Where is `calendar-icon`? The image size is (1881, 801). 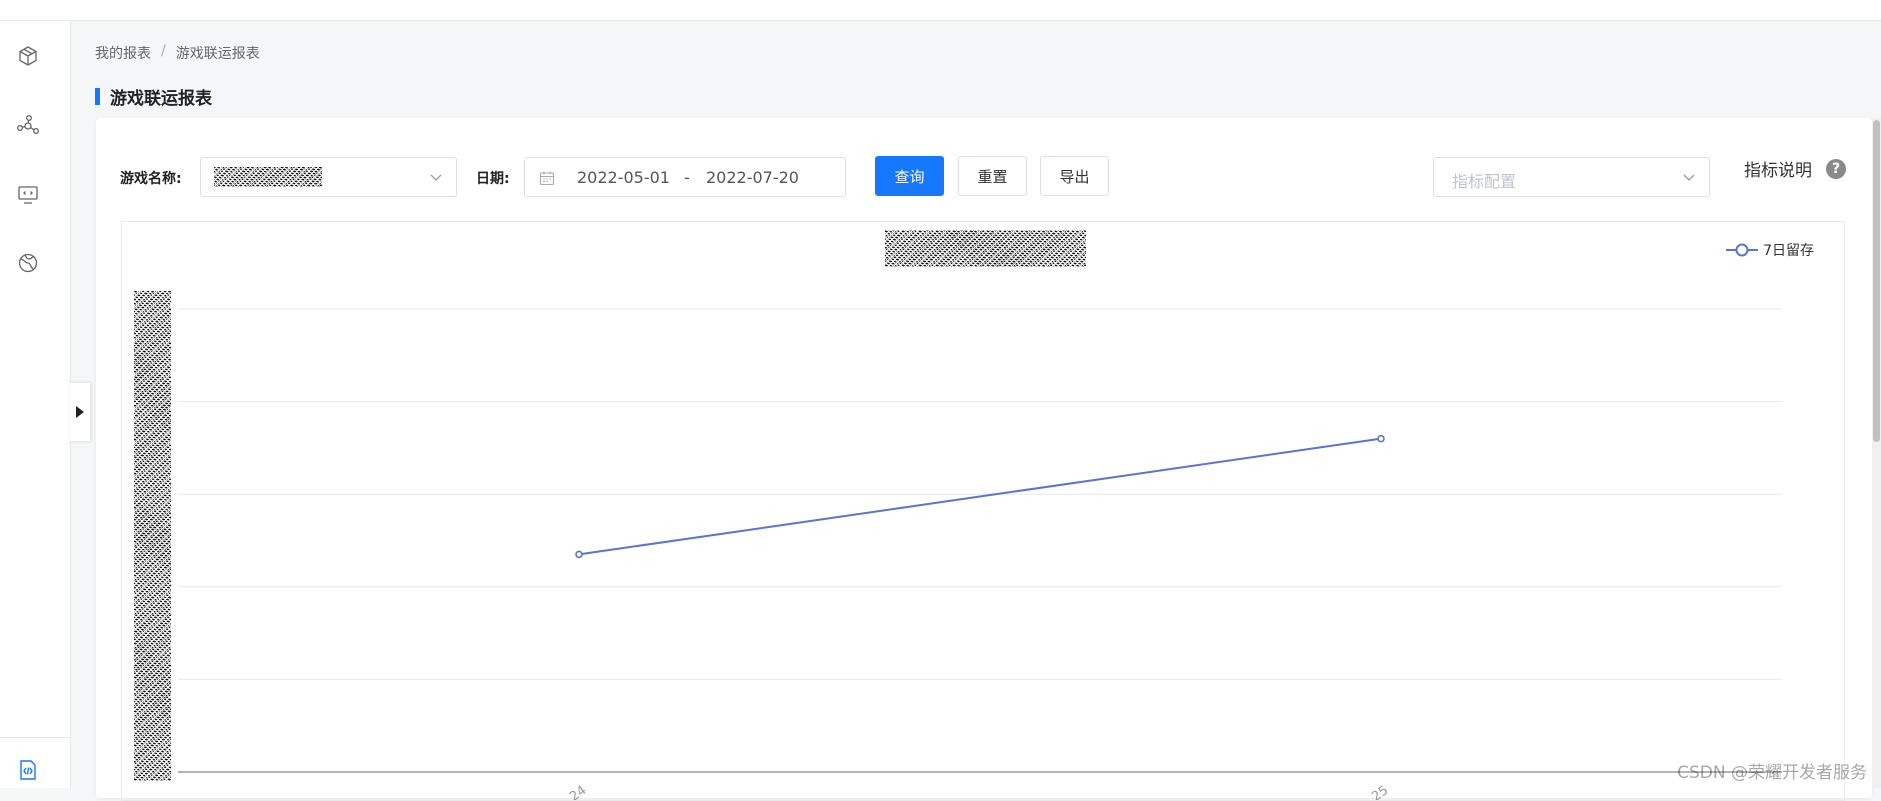
calendar-icon is located at coordinates (547, 178).